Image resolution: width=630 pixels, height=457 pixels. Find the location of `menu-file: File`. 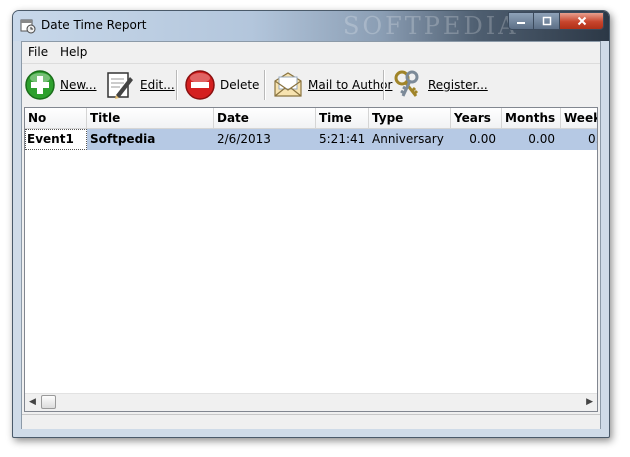

menu-file: File is located at coordinates (38, 52).